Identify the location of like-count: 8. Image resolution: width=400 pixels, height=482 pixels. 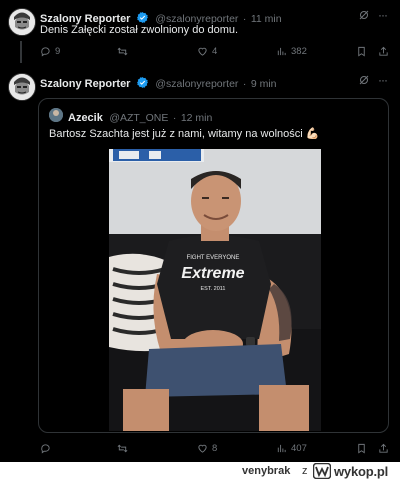
(215, 448).